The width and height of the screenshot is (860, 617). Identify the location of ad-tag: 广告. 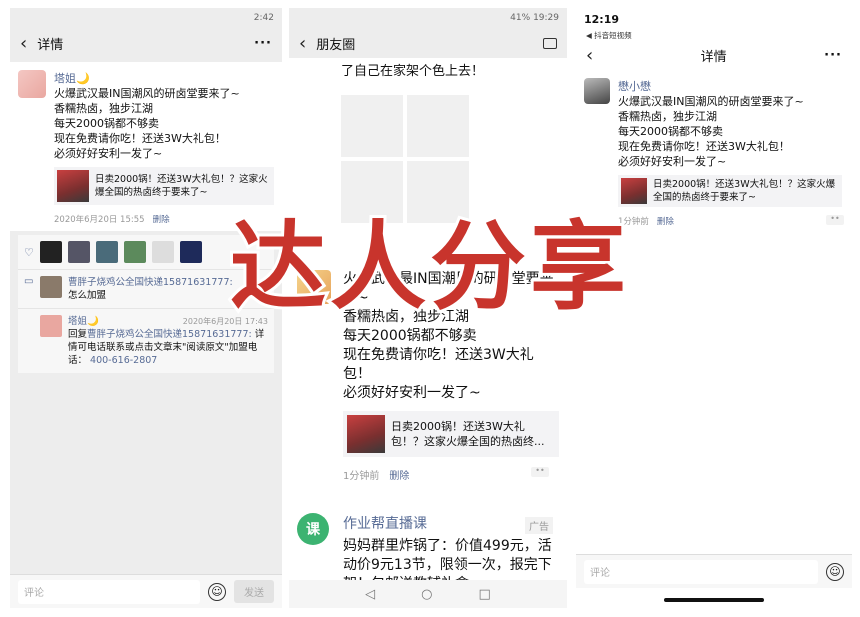
(539, 525).